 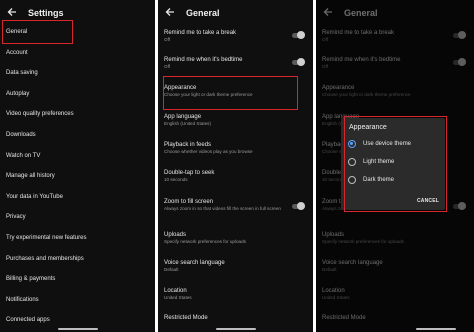 What do you see at coordinates (16, 217) in the screenshot?
I see `settings-item-privacy: Privacy` at bounding box center [16, 217].